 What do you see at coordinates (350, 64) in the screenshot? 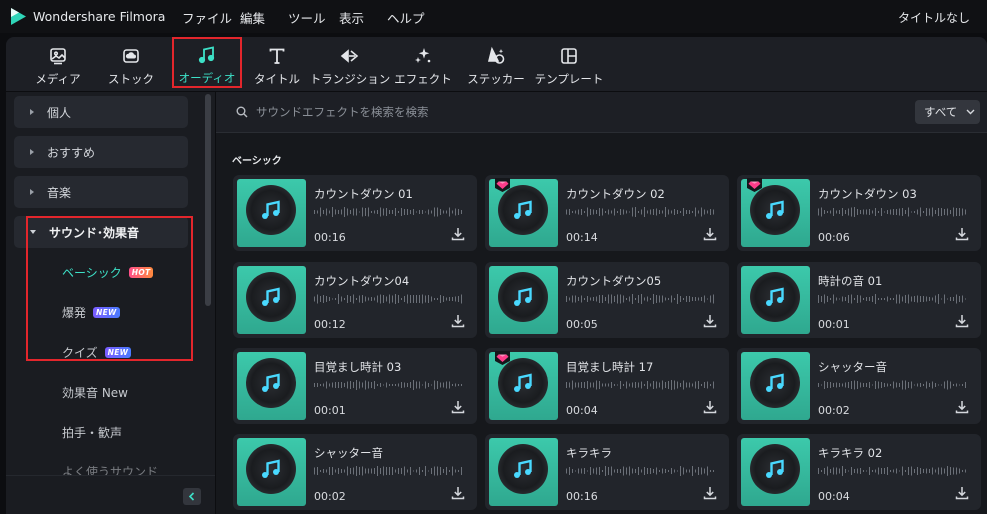
I see `tab-transition: トランジション` at bounding box center [350, 64].